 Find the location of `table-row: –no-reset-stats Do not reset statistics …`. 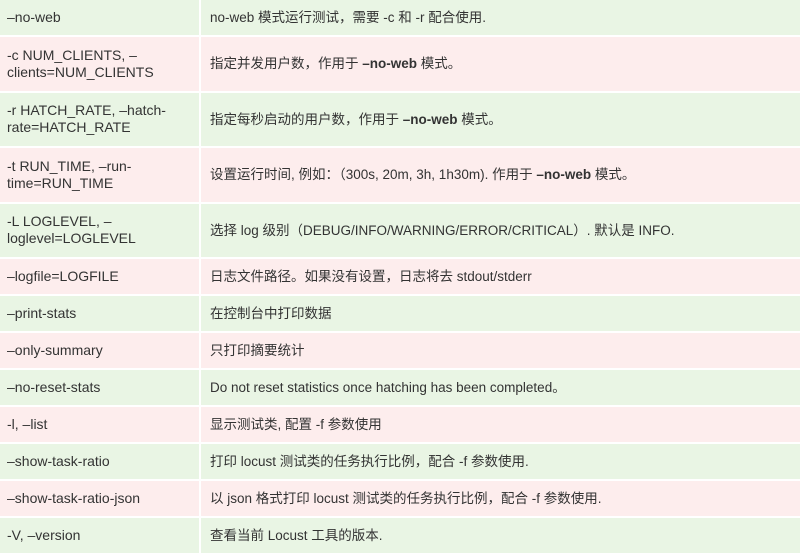

table-row: –no-reset-stats Do not reset statistics … is located at coordinates (400, 388).